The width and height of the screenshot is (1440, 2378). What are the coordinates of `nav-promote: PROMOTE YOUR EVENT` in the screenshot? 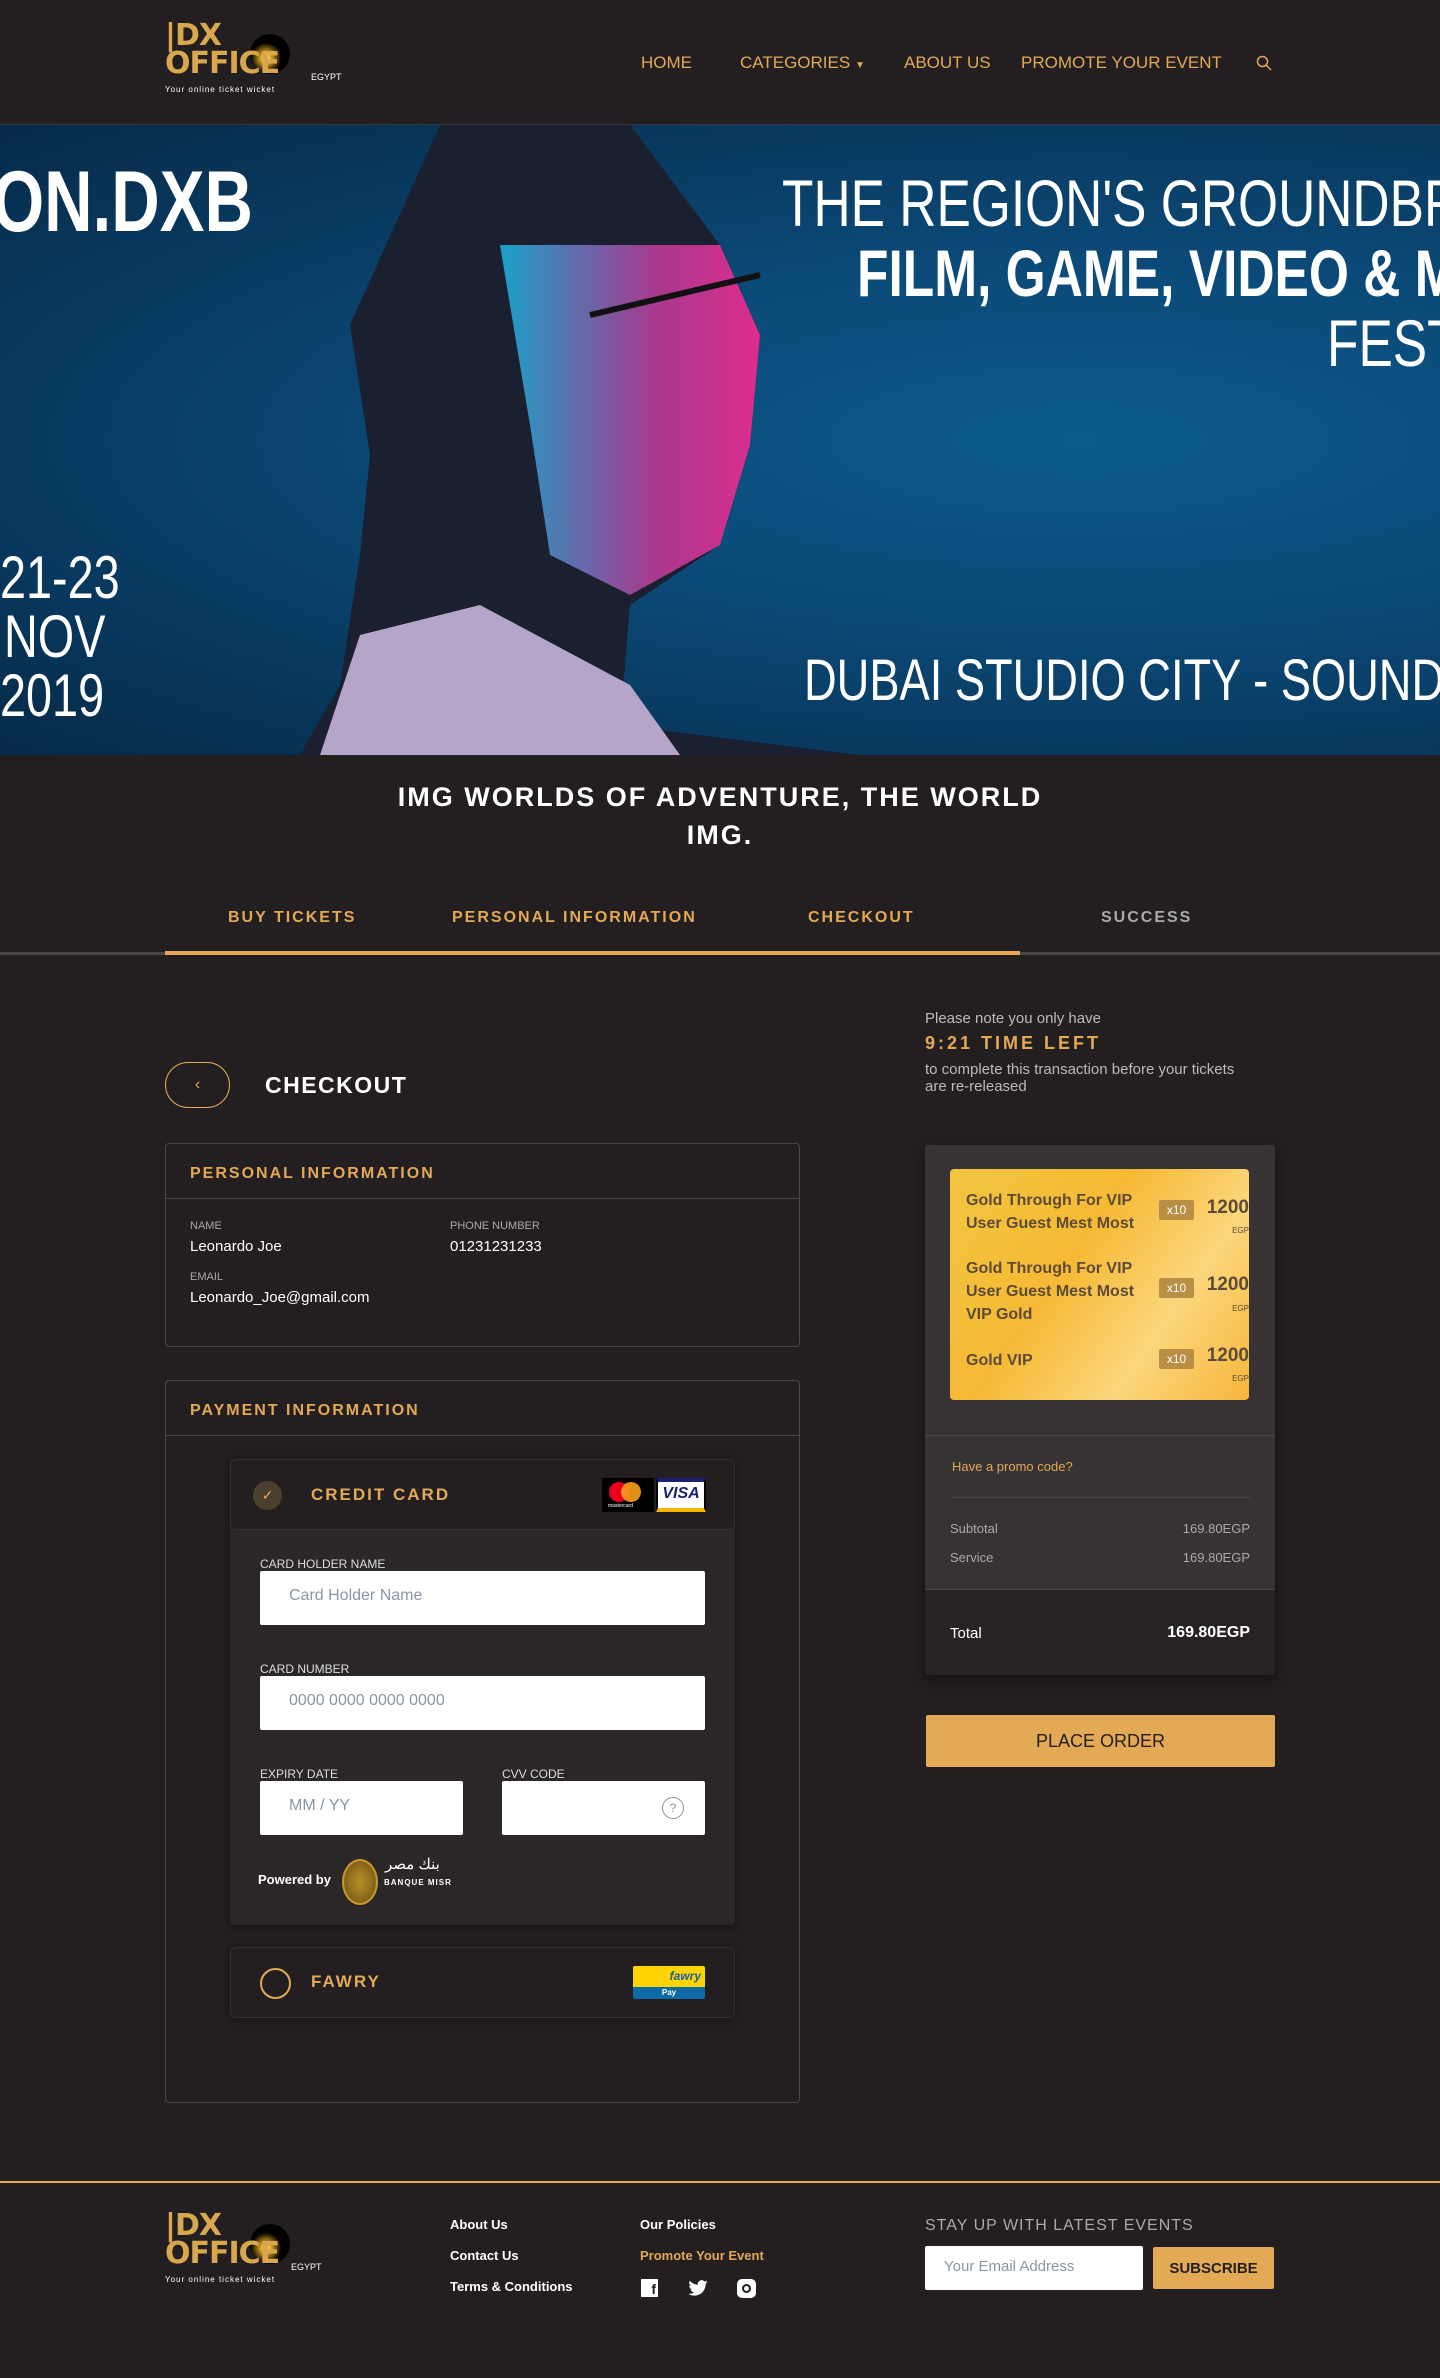 It's located at (1121, 63).